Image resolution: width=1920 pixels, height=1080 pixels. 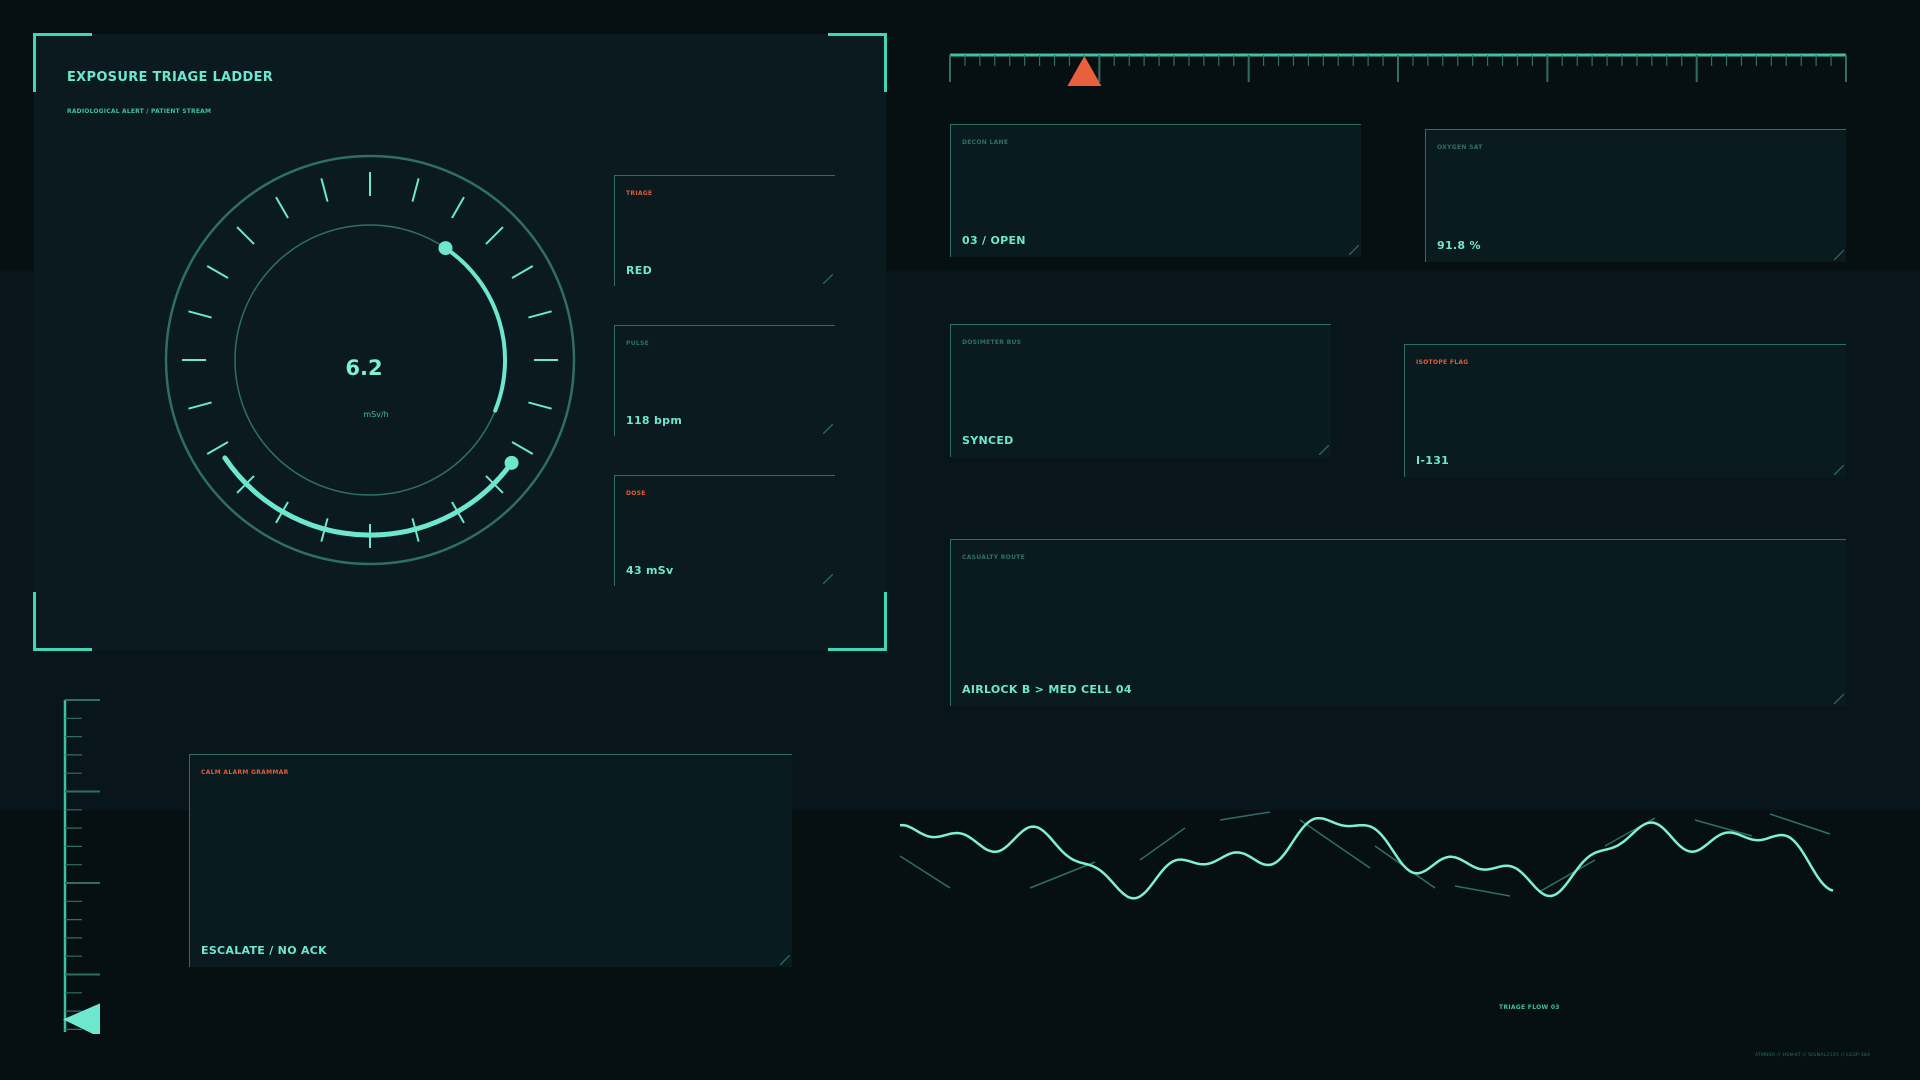 I want to click on card-value: ESCALATE / NO ACK, so click(x=264, y=950).